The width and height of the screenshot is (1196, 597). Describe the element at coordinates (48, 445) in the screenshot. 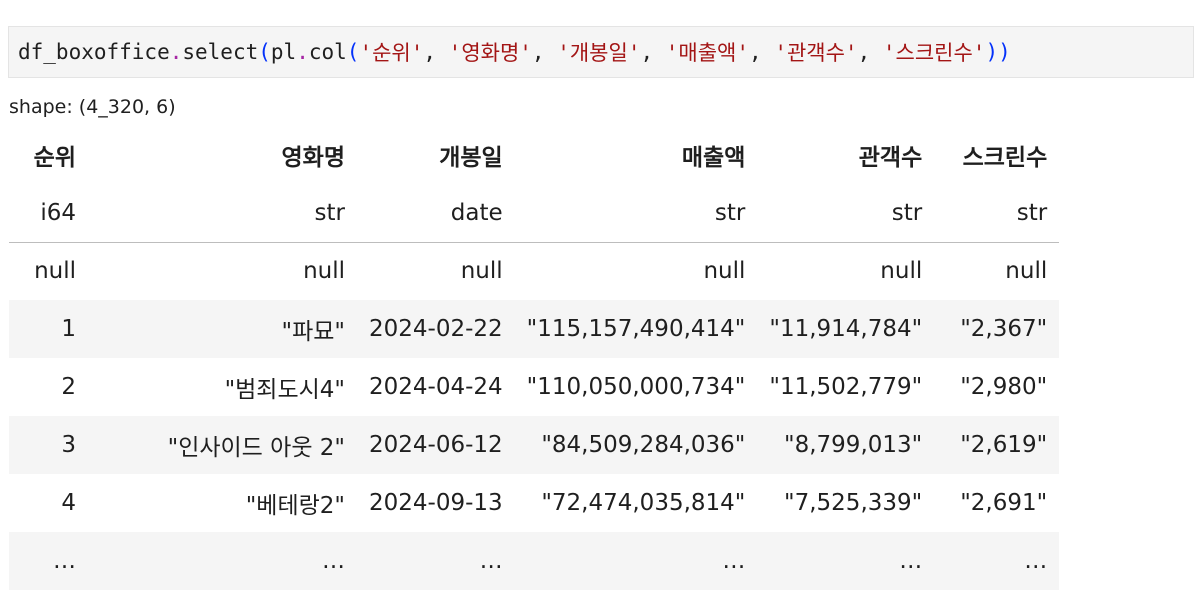

I see `table-cell: 3` at that location.